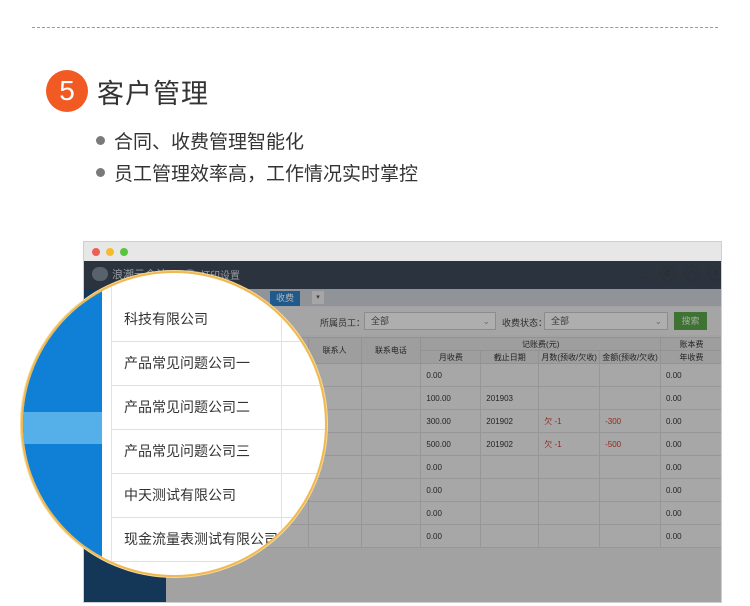  Describe the element at coordinates (218, 496) in the screenshot. I see `company-list-item: 中天测试有限公司` at that location.